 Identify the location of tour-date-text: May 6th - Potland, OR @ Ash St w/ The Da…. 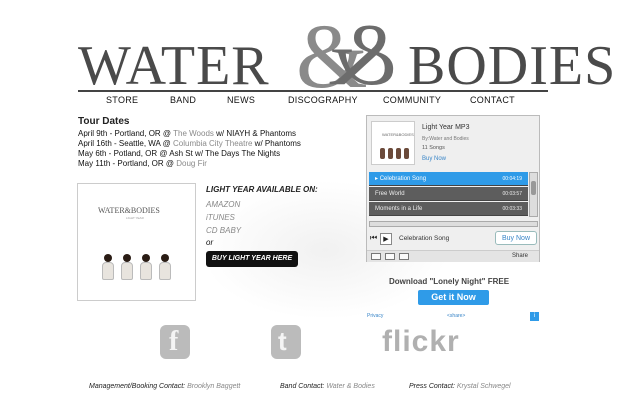
(179, 153).